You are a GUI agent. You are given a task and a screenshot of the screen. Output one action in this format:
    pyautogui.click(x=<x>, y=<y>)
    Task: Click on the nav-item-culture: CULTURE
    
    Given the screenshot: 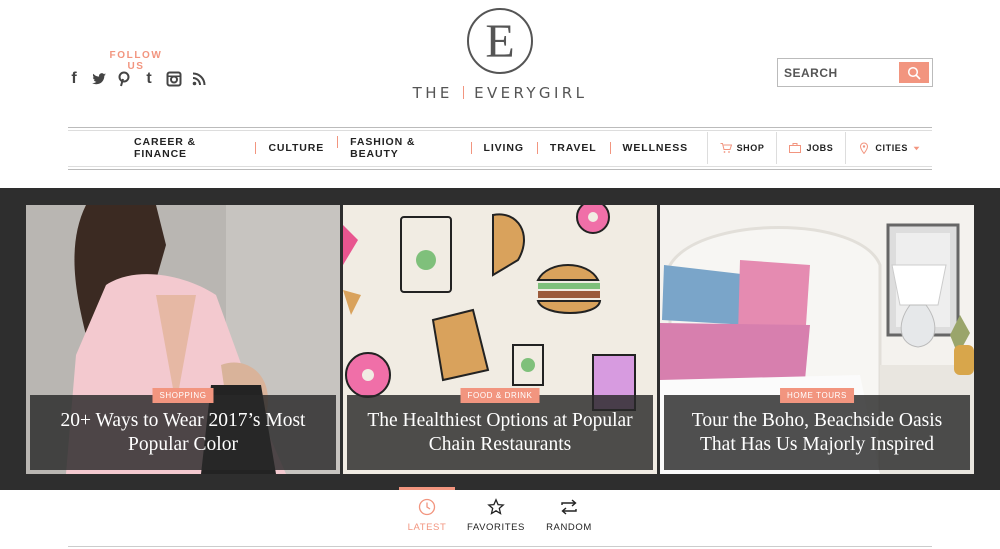 What is the action you would take?
    pyautogui.click(x=296, y=148)
    